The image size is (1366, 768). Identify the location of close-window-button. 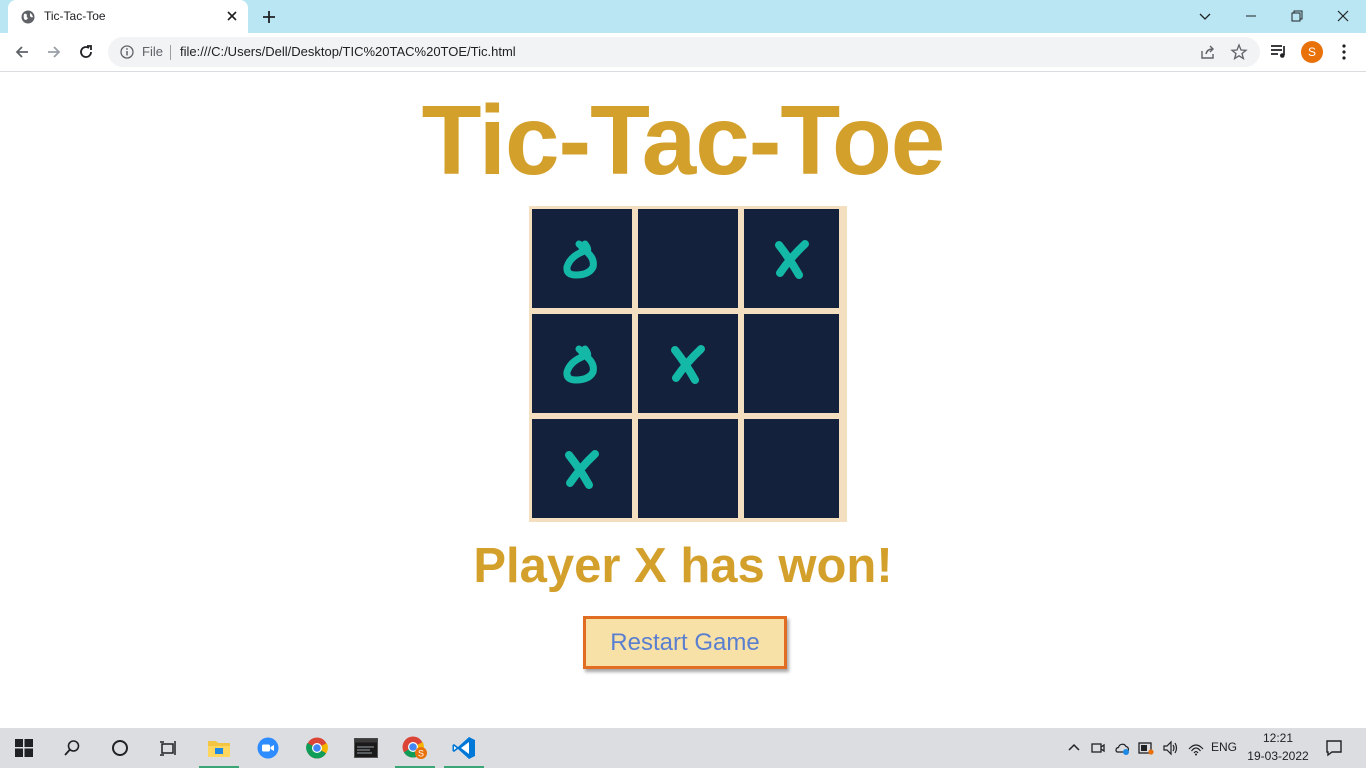
(1343, 16).